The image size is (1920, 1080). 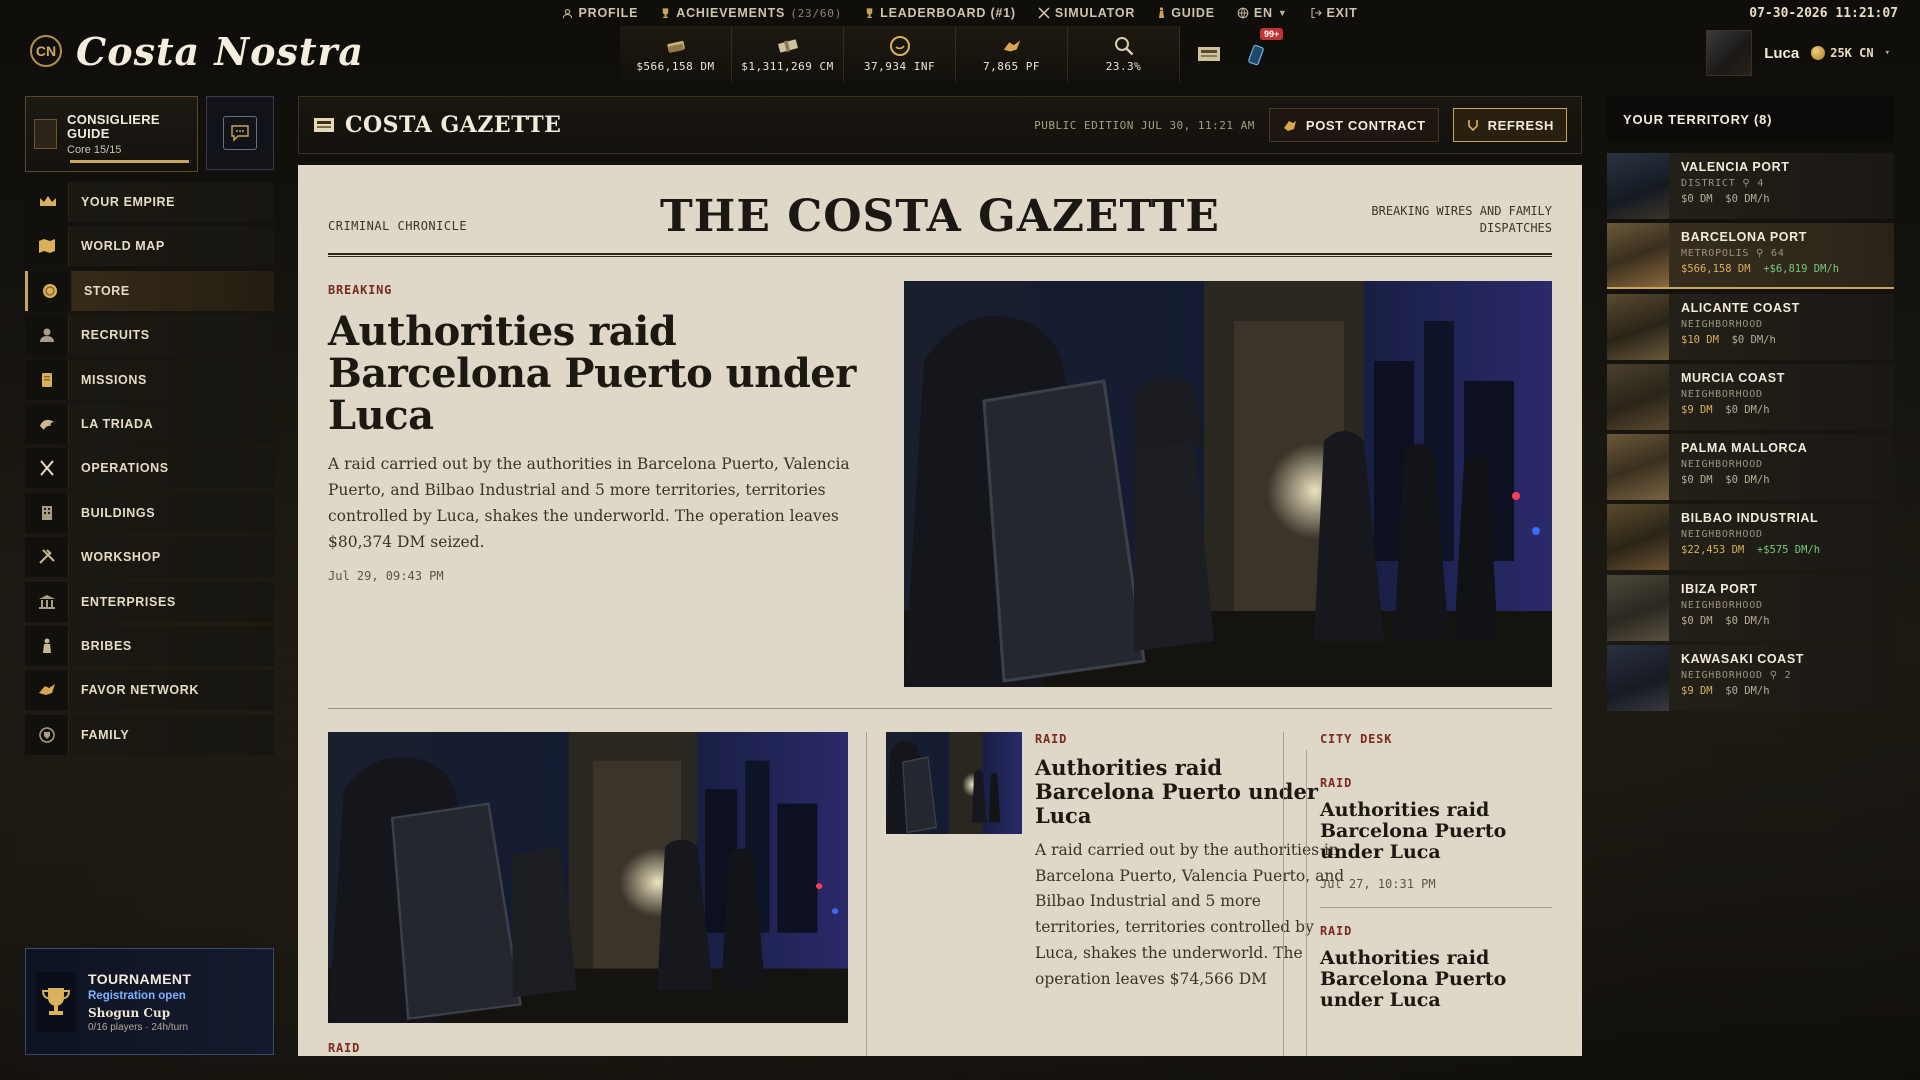 I want to click on territory-type-row: NEIGHBORHOOD, so click(x=1733, y=394).